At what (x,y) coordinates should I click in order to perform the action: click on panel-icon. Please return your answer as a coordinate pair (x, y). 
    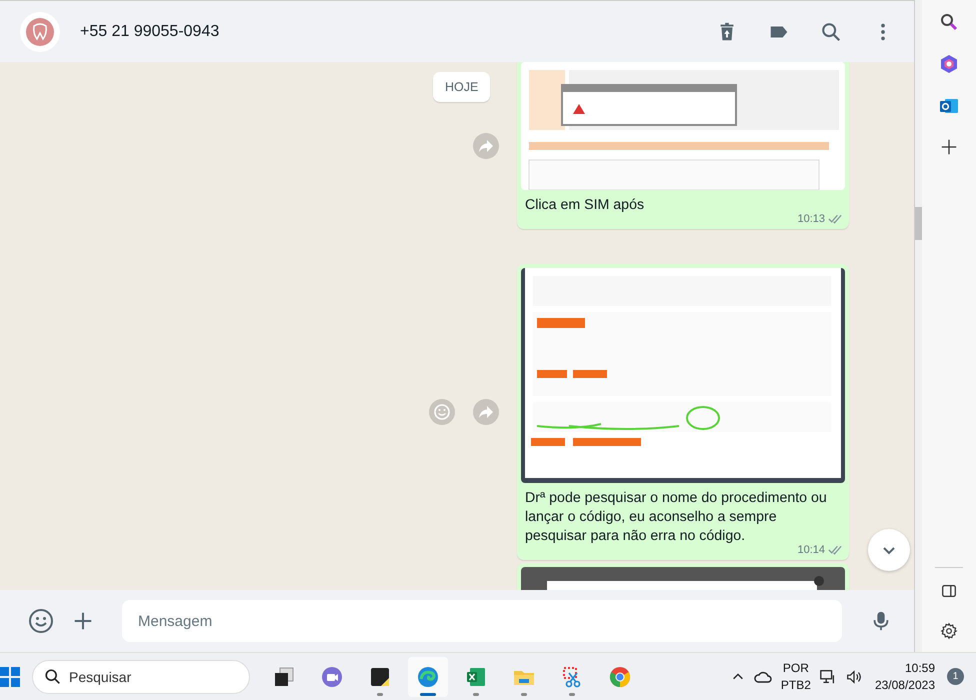
    Looking at the image, I should click on (949, 591).